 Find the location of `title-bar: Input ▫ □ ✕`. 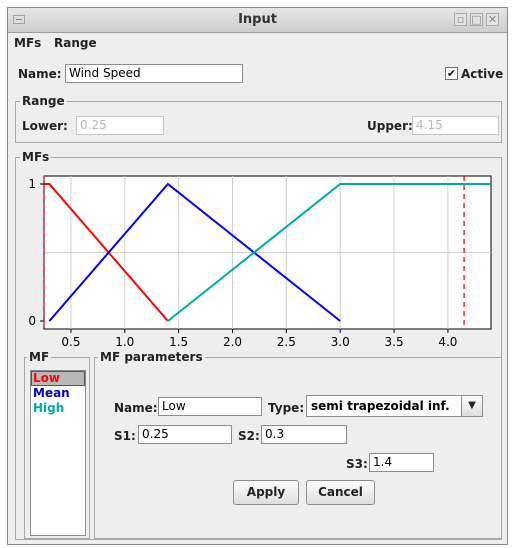

title-bar: Input ▫ □ ✕ is located at coordinates (257, 20).